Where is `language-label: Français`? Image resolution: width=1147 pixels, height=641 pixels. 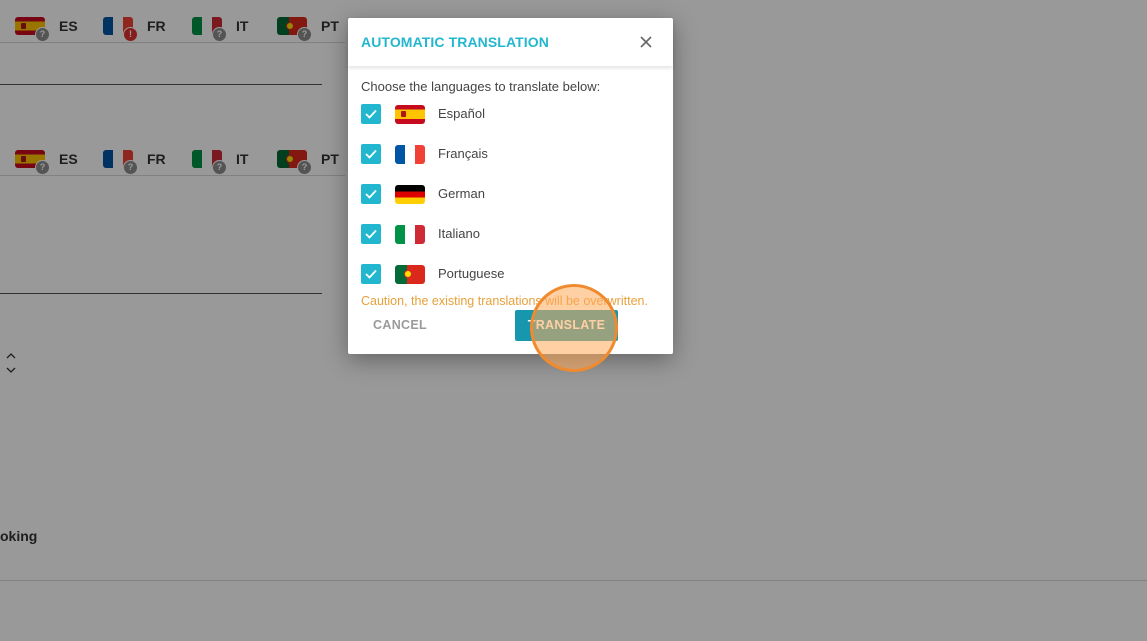 language-label: Français is located at coordinates (463, 153).